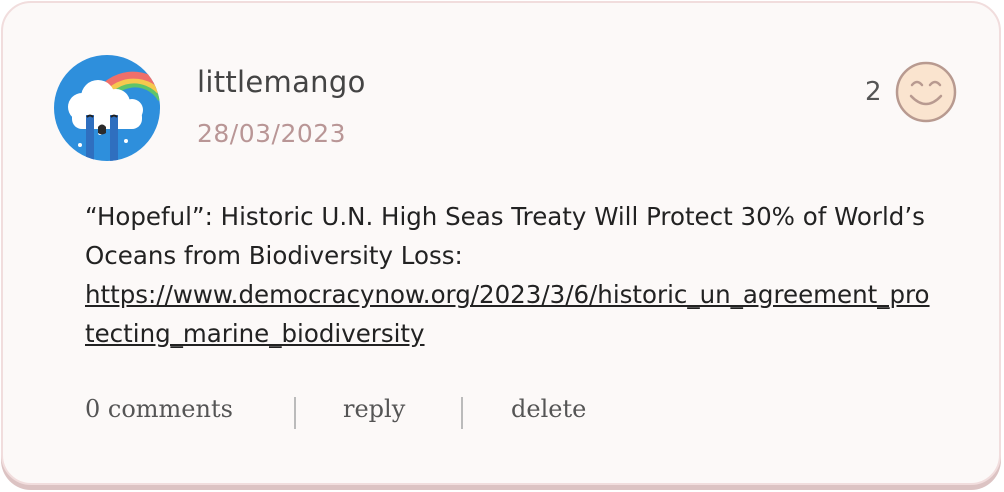 The width and height of the screenshot is (1004, 492). I want to click on delete-button: delete, so click(548, 409).